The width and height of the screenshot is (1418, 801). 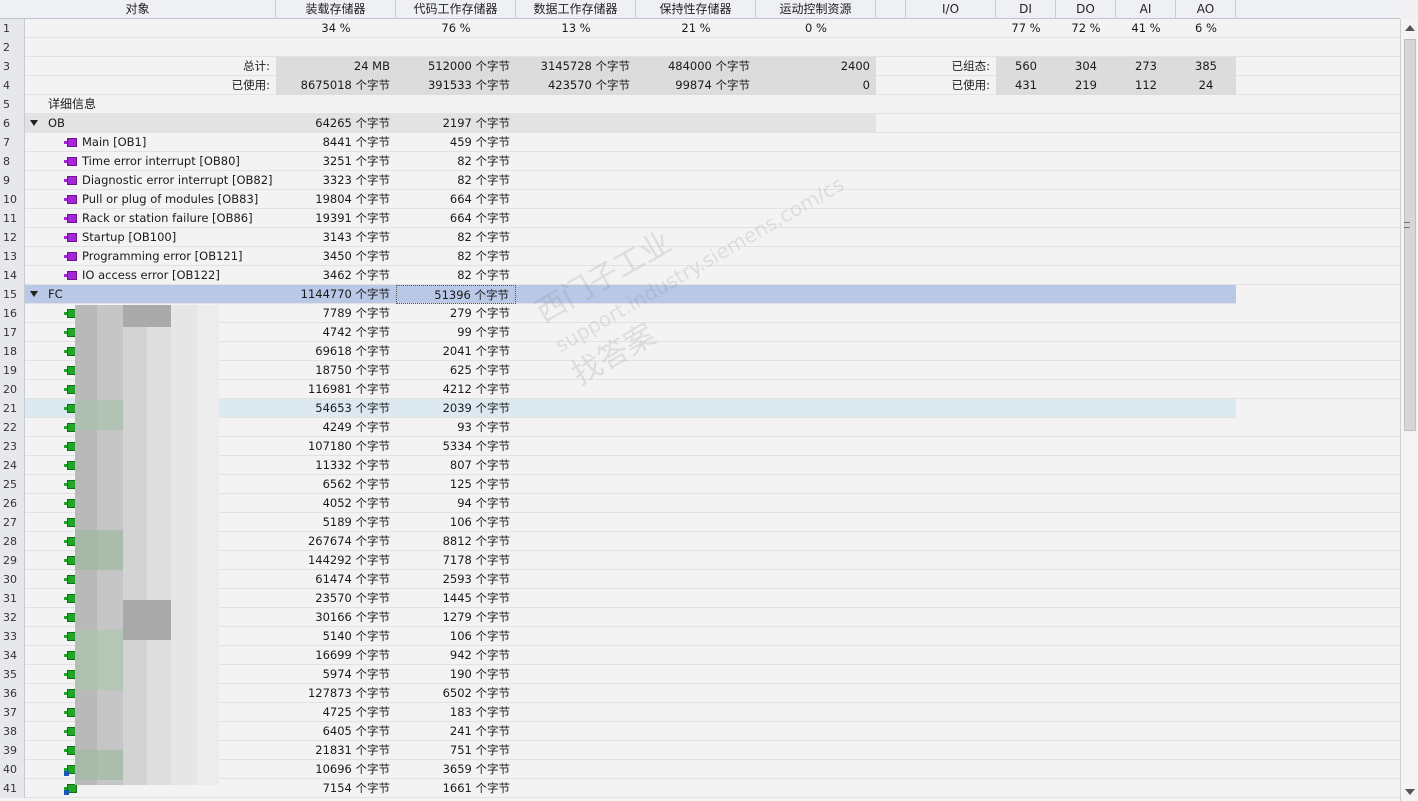 I want to click on row-number: 24, so click(x=12, y=465).